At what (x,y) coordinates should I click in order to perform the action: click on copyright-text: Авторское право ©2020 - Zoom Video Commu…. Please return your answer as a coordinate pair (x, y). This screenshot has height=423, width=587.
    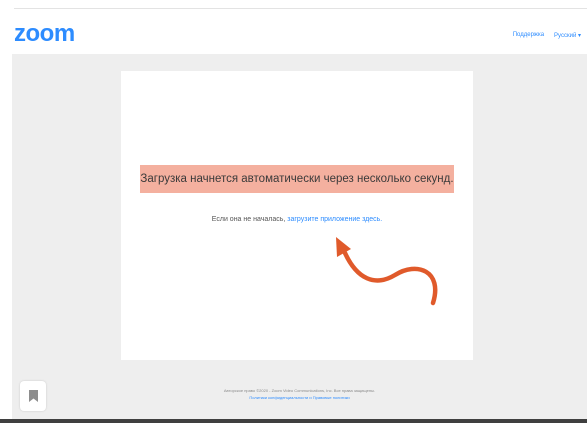
    Looking at the image, I should click on (299, 390).